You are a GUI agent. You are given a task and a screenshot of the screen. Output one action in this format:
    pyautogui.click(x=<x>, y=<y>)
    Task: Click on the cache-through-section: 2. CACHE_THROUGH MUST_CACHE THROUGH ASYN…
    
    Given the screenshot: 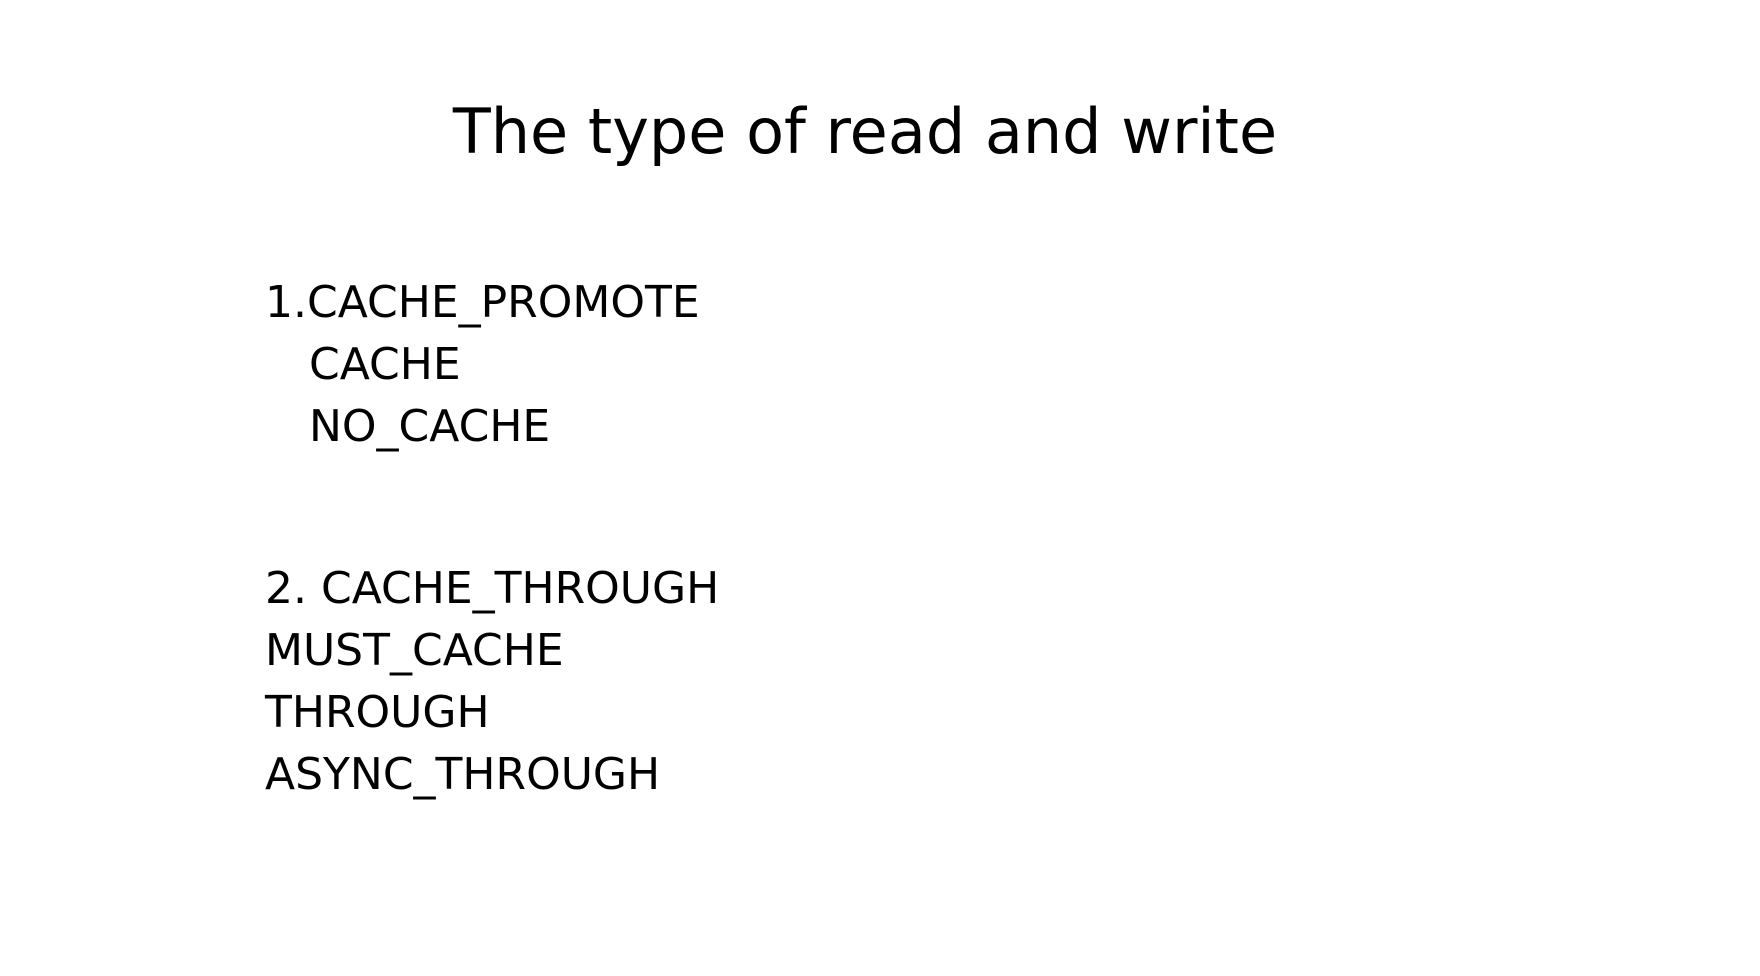 What is the action you would take?
    pyautogui.click(x=492, y=682)
    